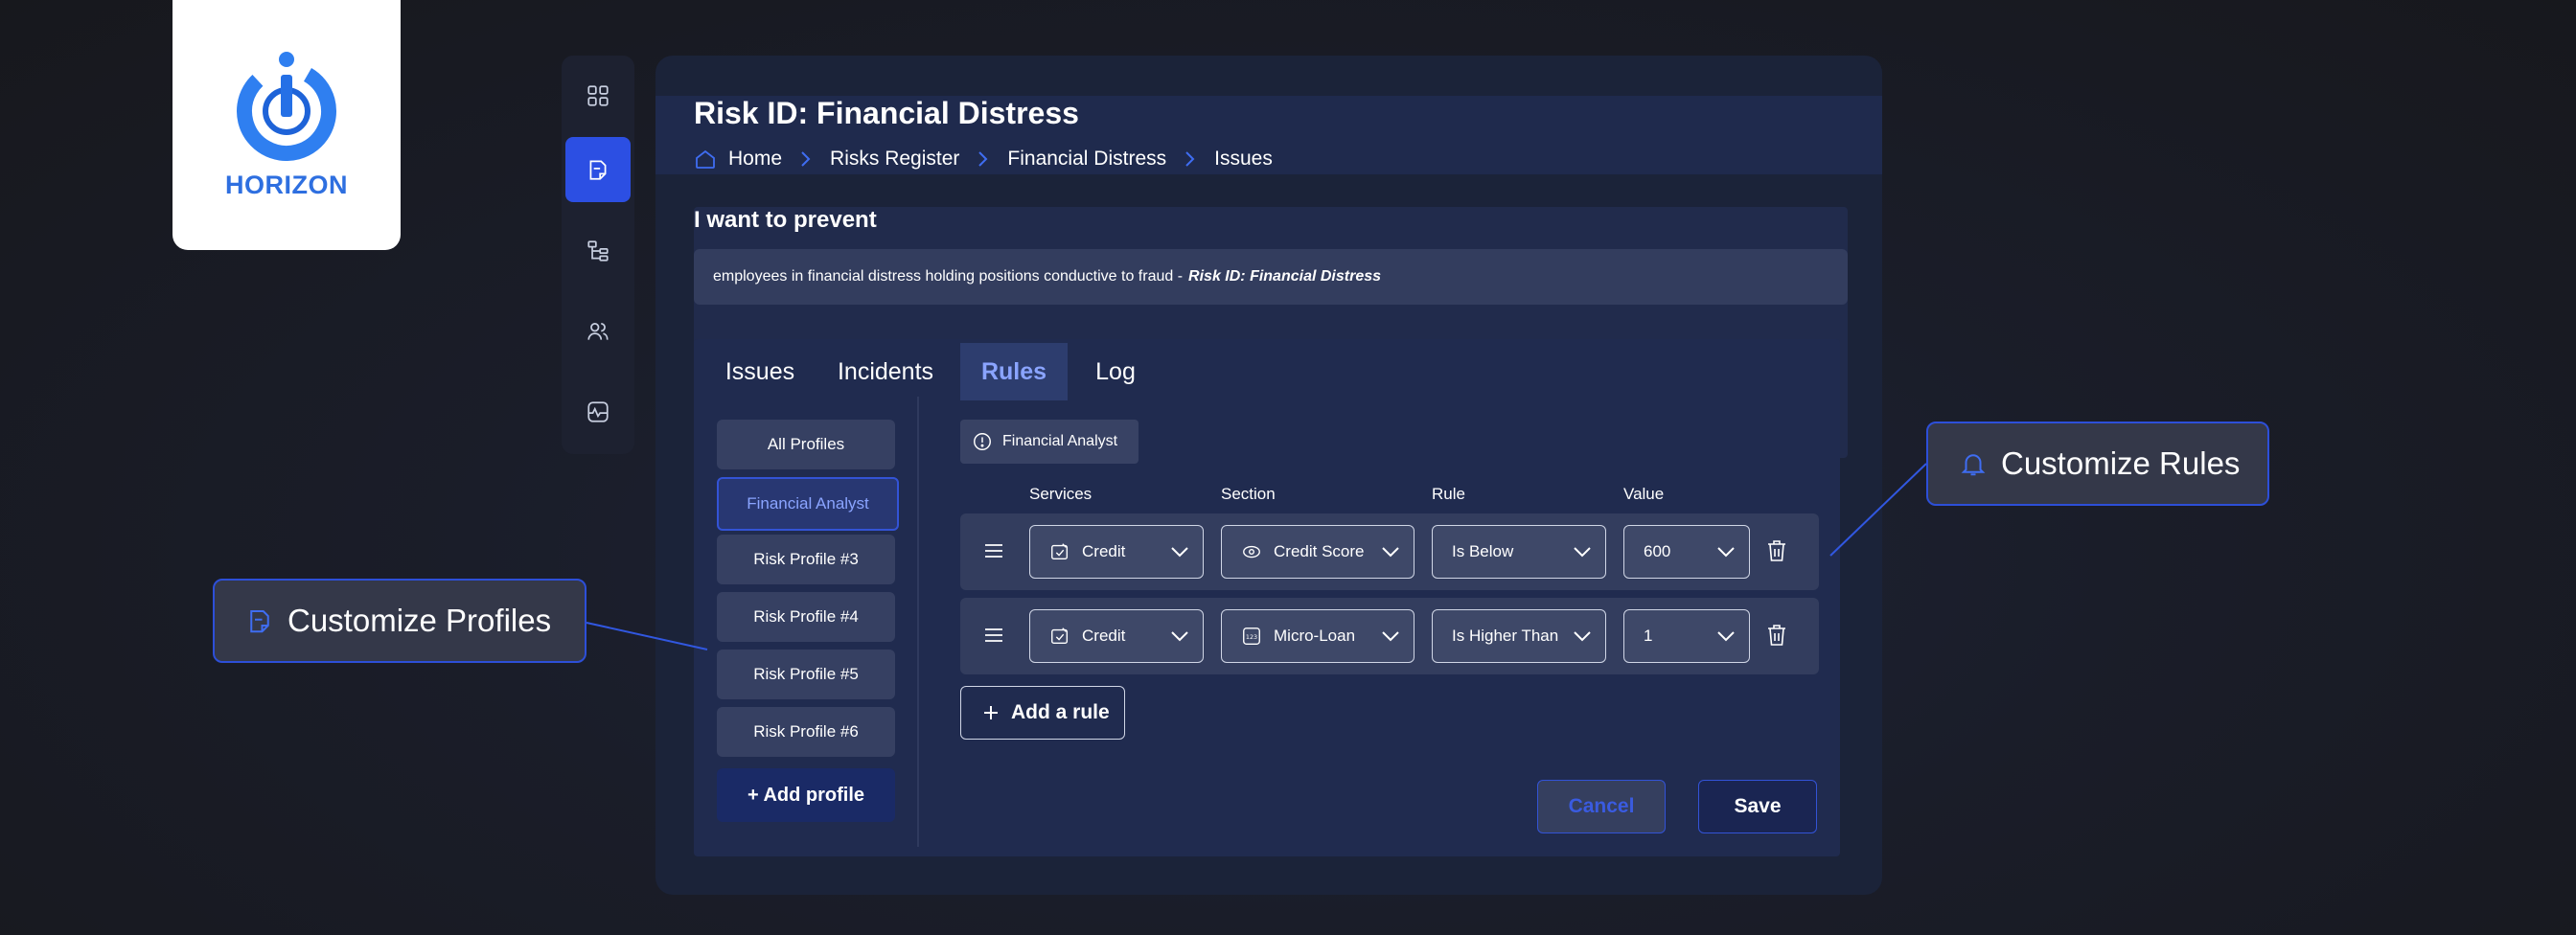  What do you see at coordinates (806, 795) in the screenshot?
I see `add-profile-button: + Add profile` at bounding box center [806, 795].